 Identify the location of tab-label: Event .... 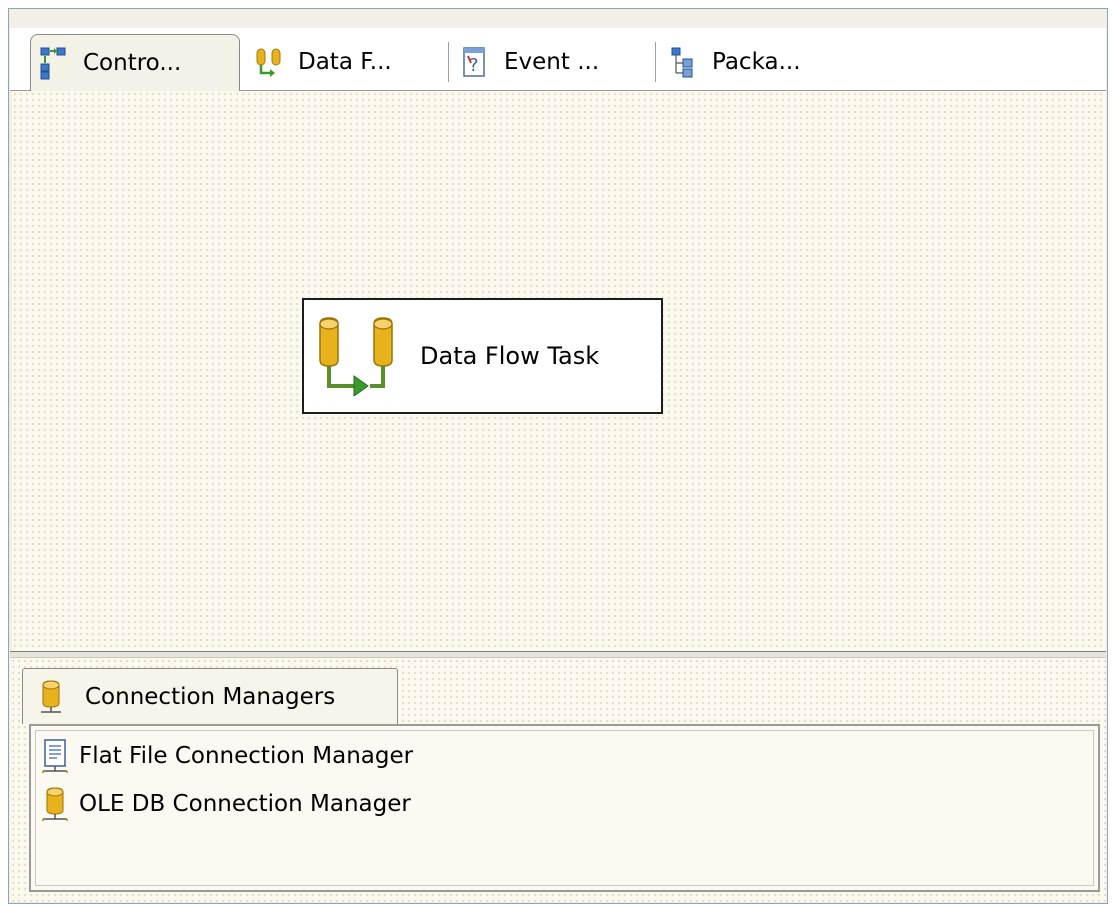
(552, 62).